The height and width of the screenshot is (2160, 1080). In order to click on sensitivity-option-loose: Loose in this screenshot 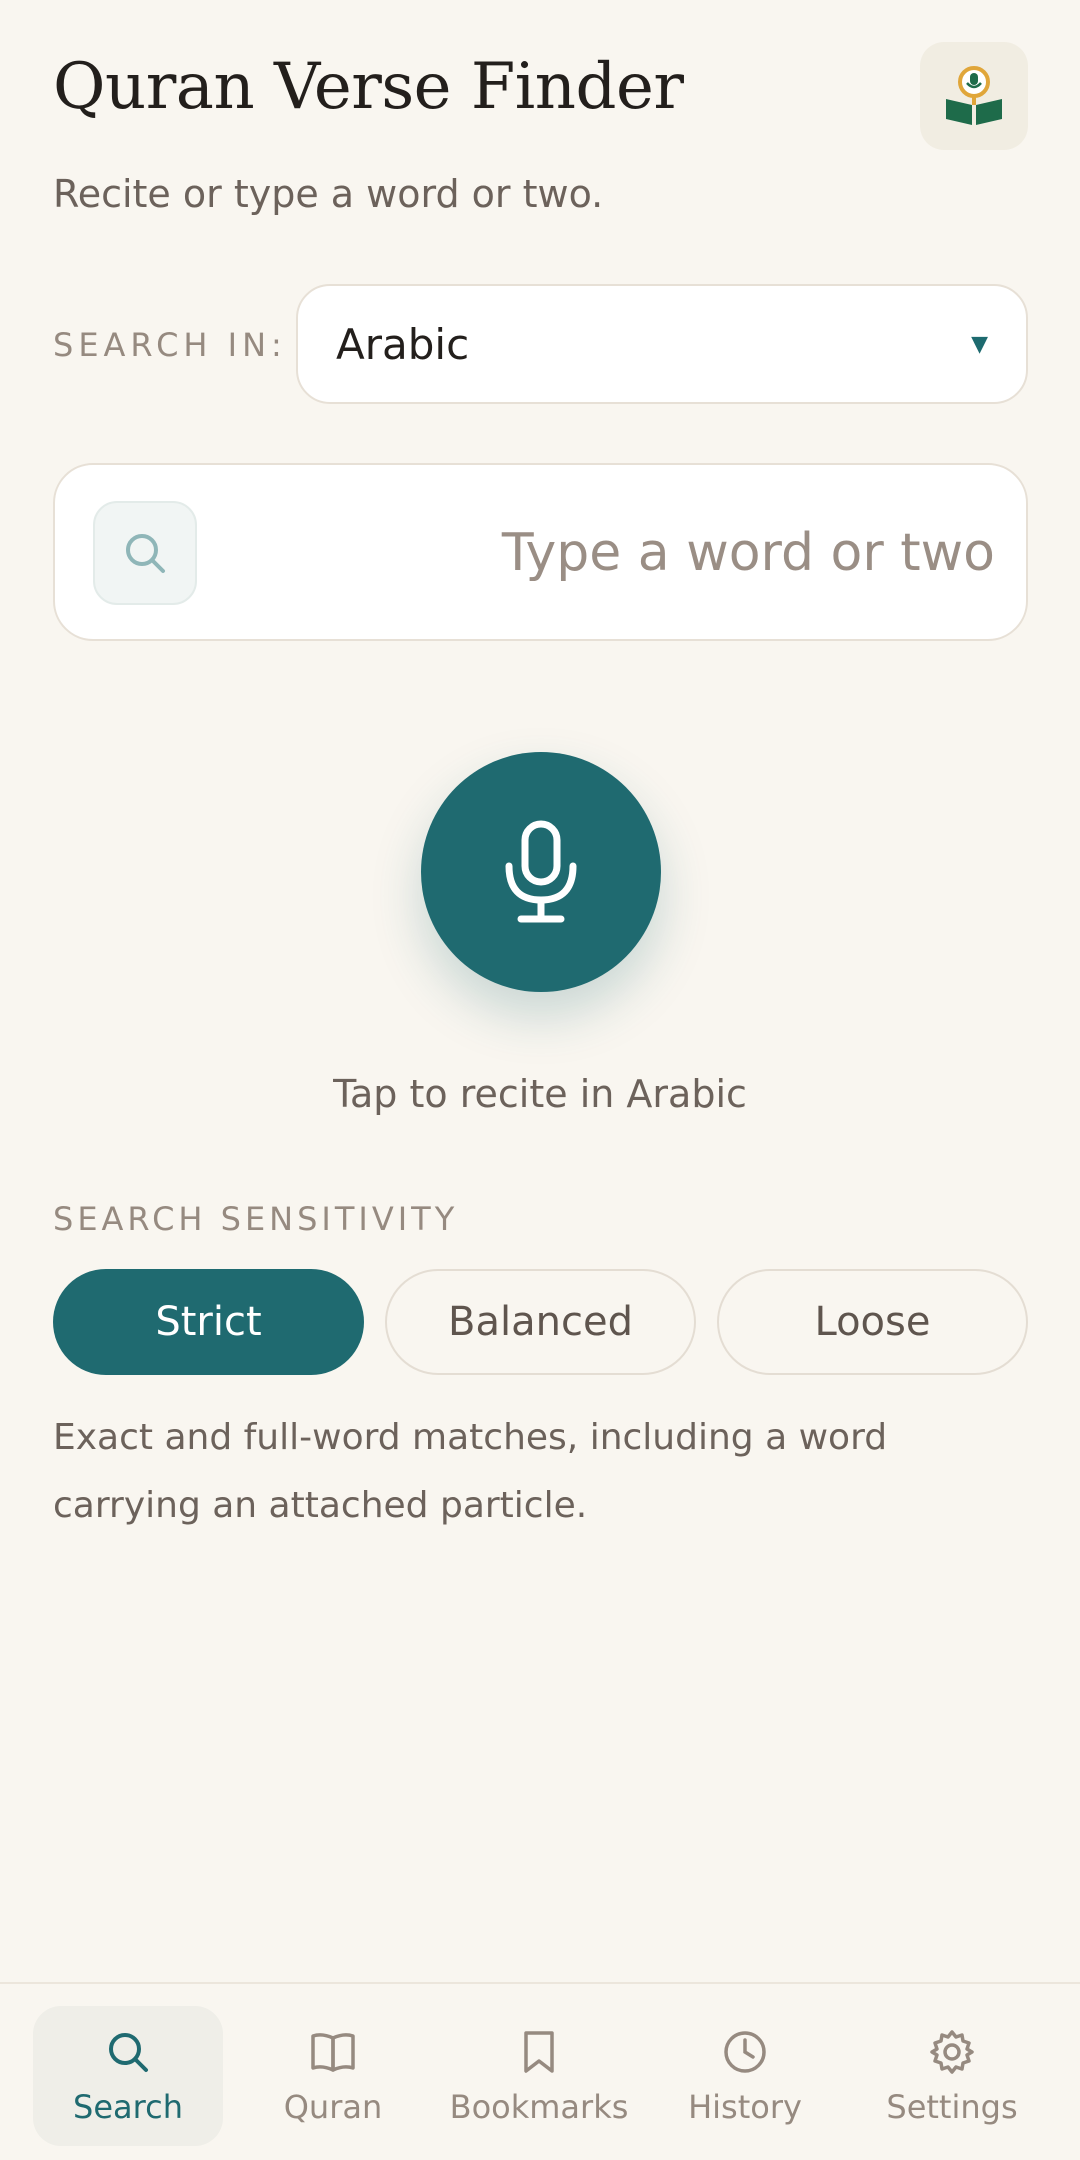, I will do `click(872, 1322)`.